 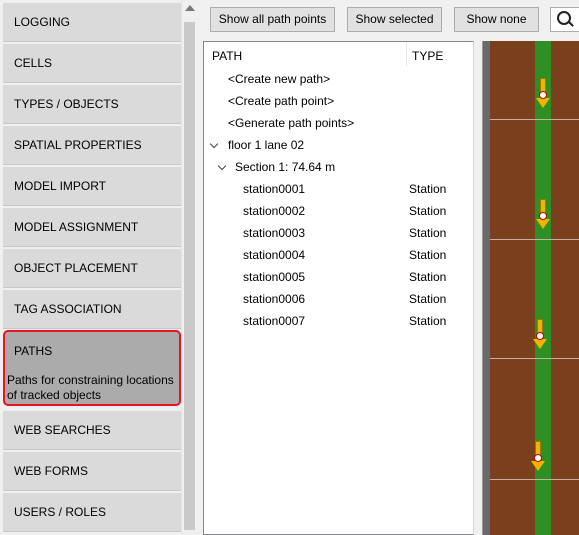 I want to click on sidebar-scrollbar, so click(x=189, y=267).